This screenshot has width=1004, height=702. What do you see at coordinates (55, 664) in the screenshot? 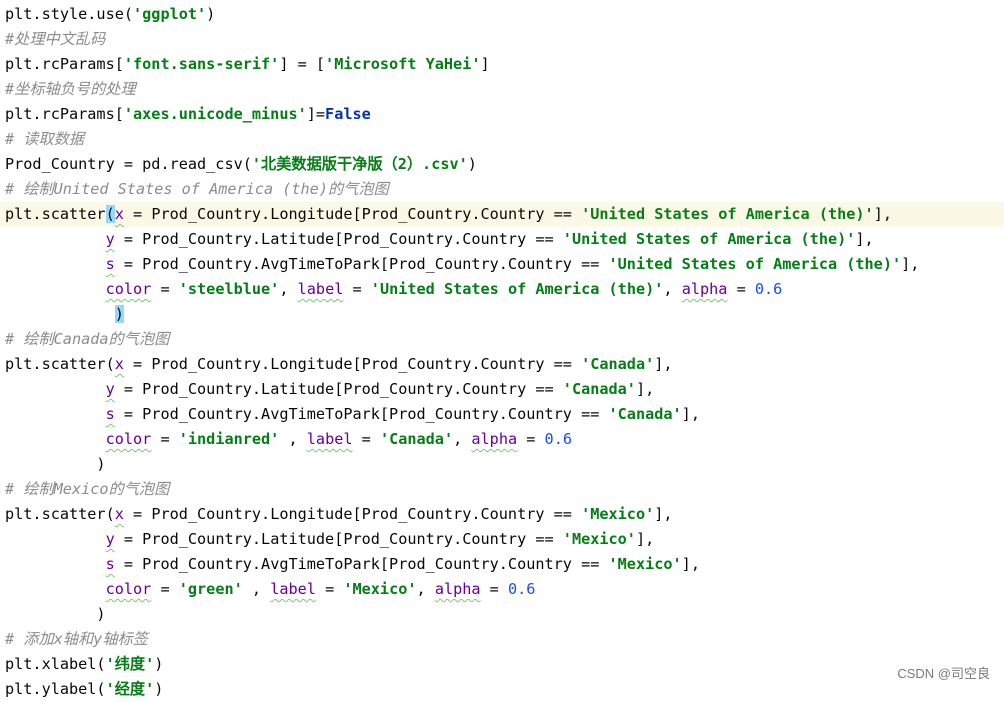
I see `code-token: plt.xlabel(` at bounding box center [55, 664].